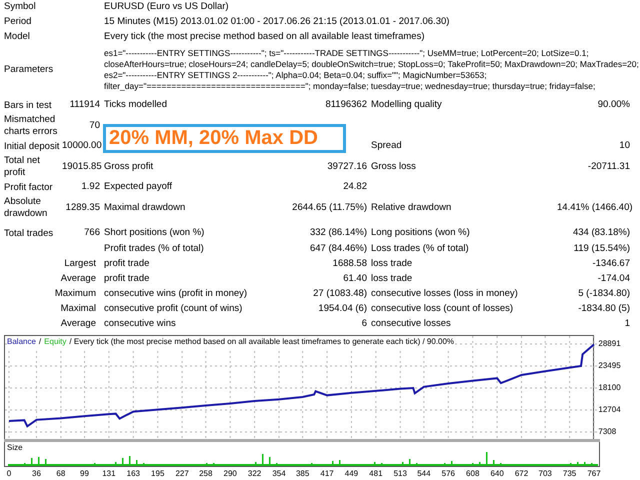  What do you see at coordinates (128, 167) in the screenshot?
I see `stat-label: Gross profit` at bounding box center [128, 167].